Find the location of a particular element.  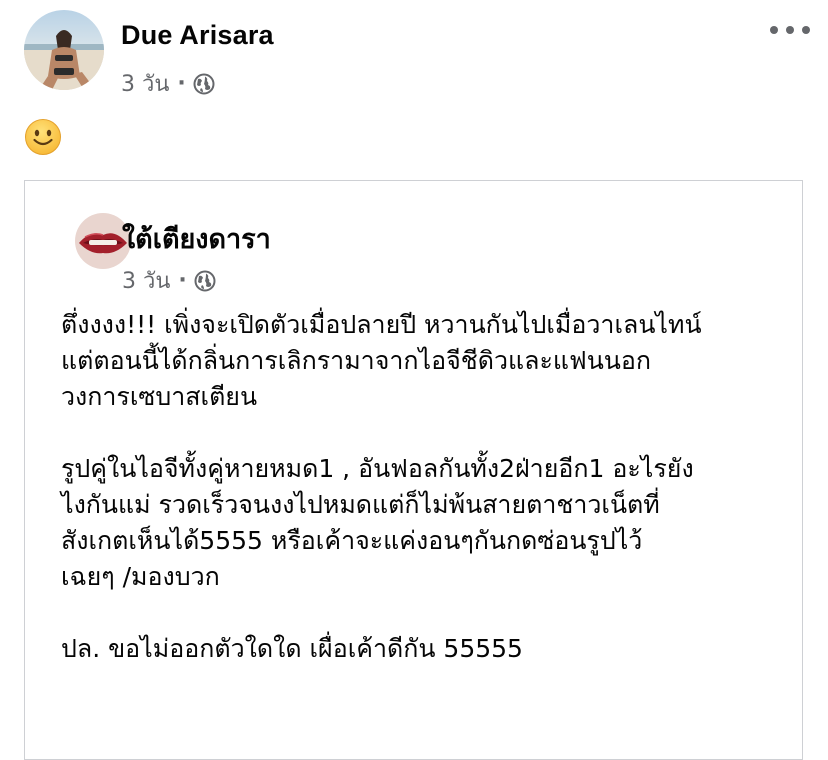

more-options-icon is located at coordinates (790, 30).